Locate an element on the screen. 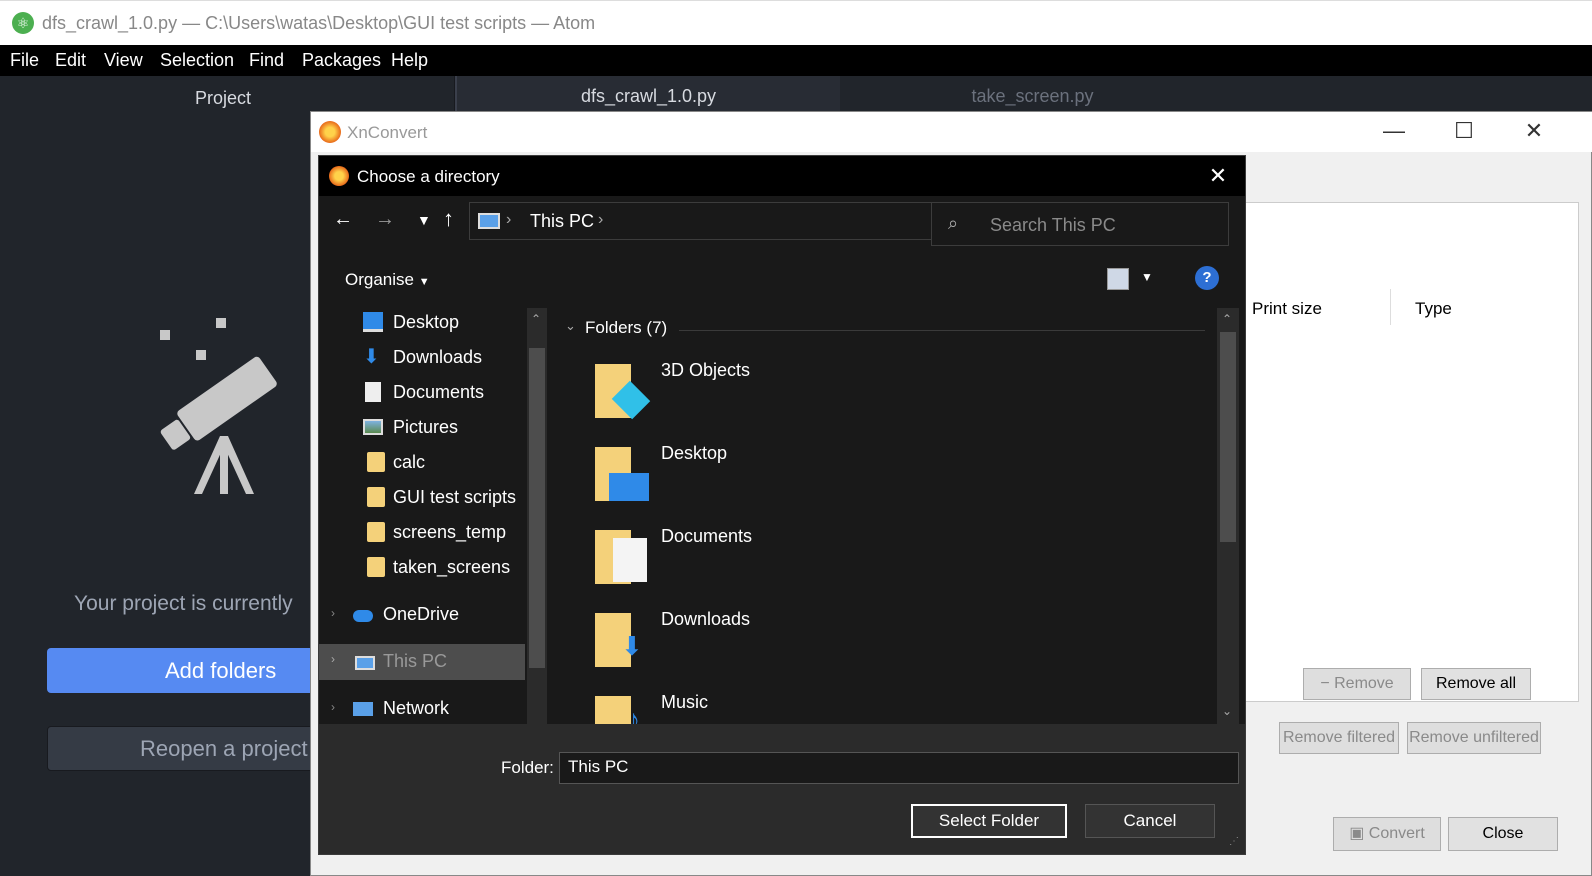 The height and width of the screenshot is (876, 1592). folder-label: Music is located at coordinates (685, 702).